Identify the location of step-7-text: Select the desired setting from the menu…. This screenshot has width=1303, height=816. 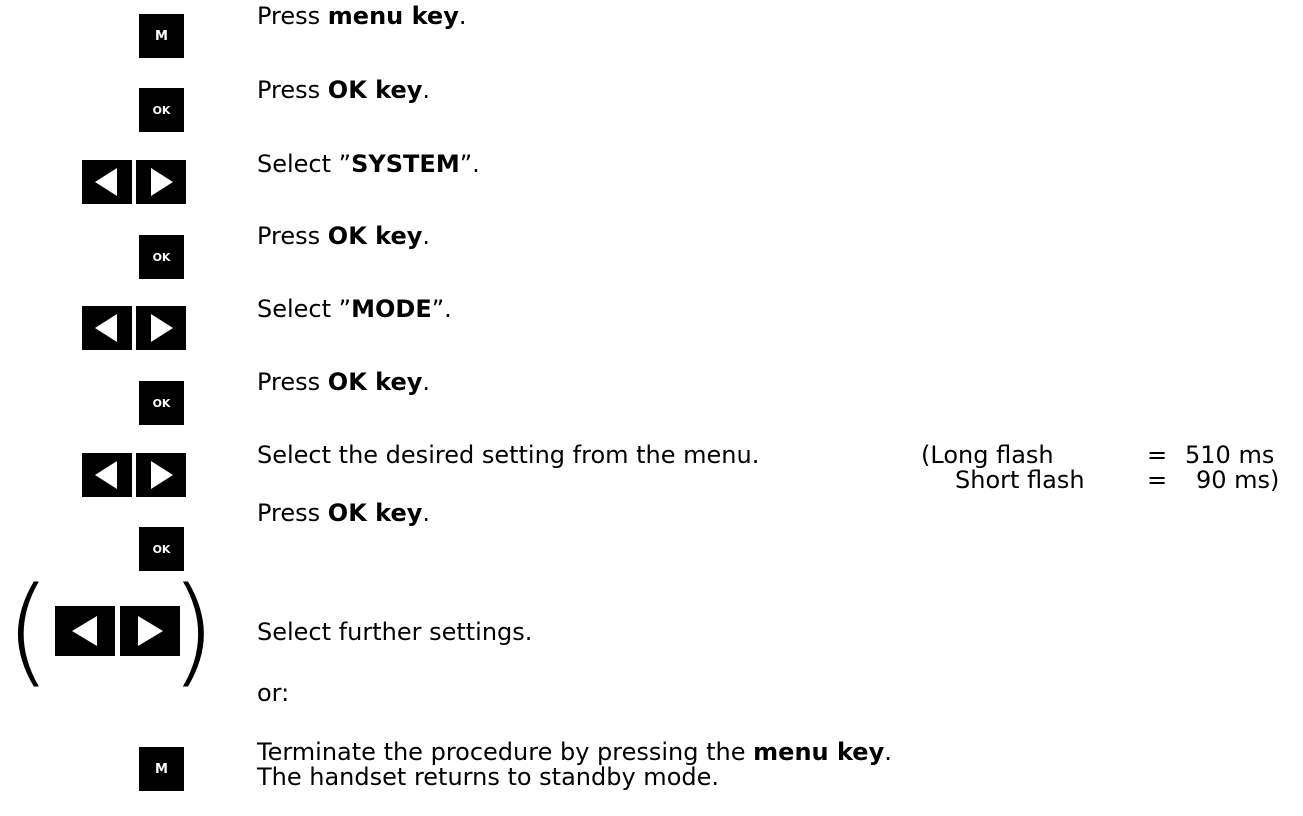
(508, 455).